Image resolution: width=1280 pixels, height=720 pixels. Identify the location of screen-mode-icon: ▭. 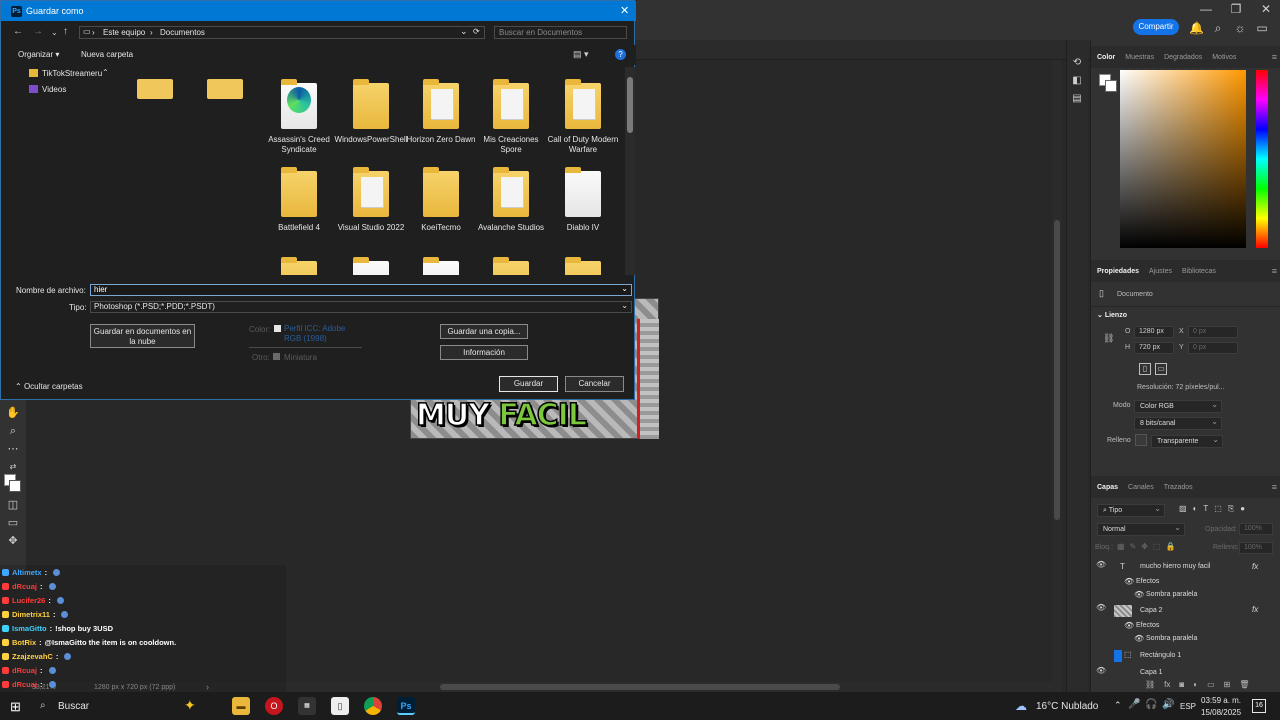
(13, 523).